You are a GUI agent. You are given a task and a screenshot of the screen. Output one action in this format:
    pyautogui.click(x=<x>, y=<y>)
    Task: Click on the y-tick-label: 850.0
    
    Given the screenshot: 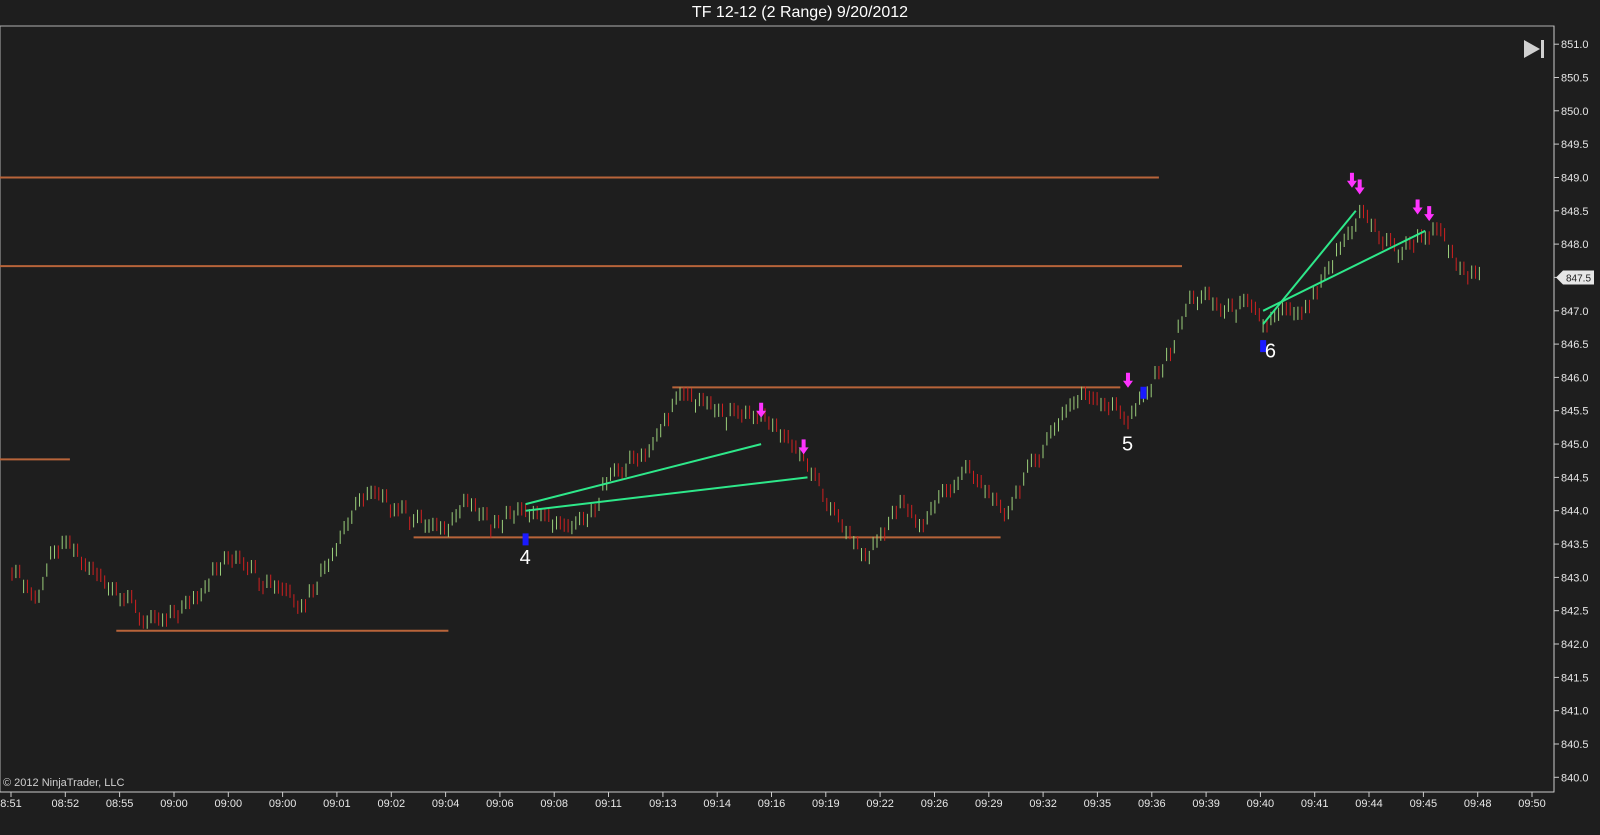 What is the action you would take?
    pyautogui.click(x=1575, y=112)
    